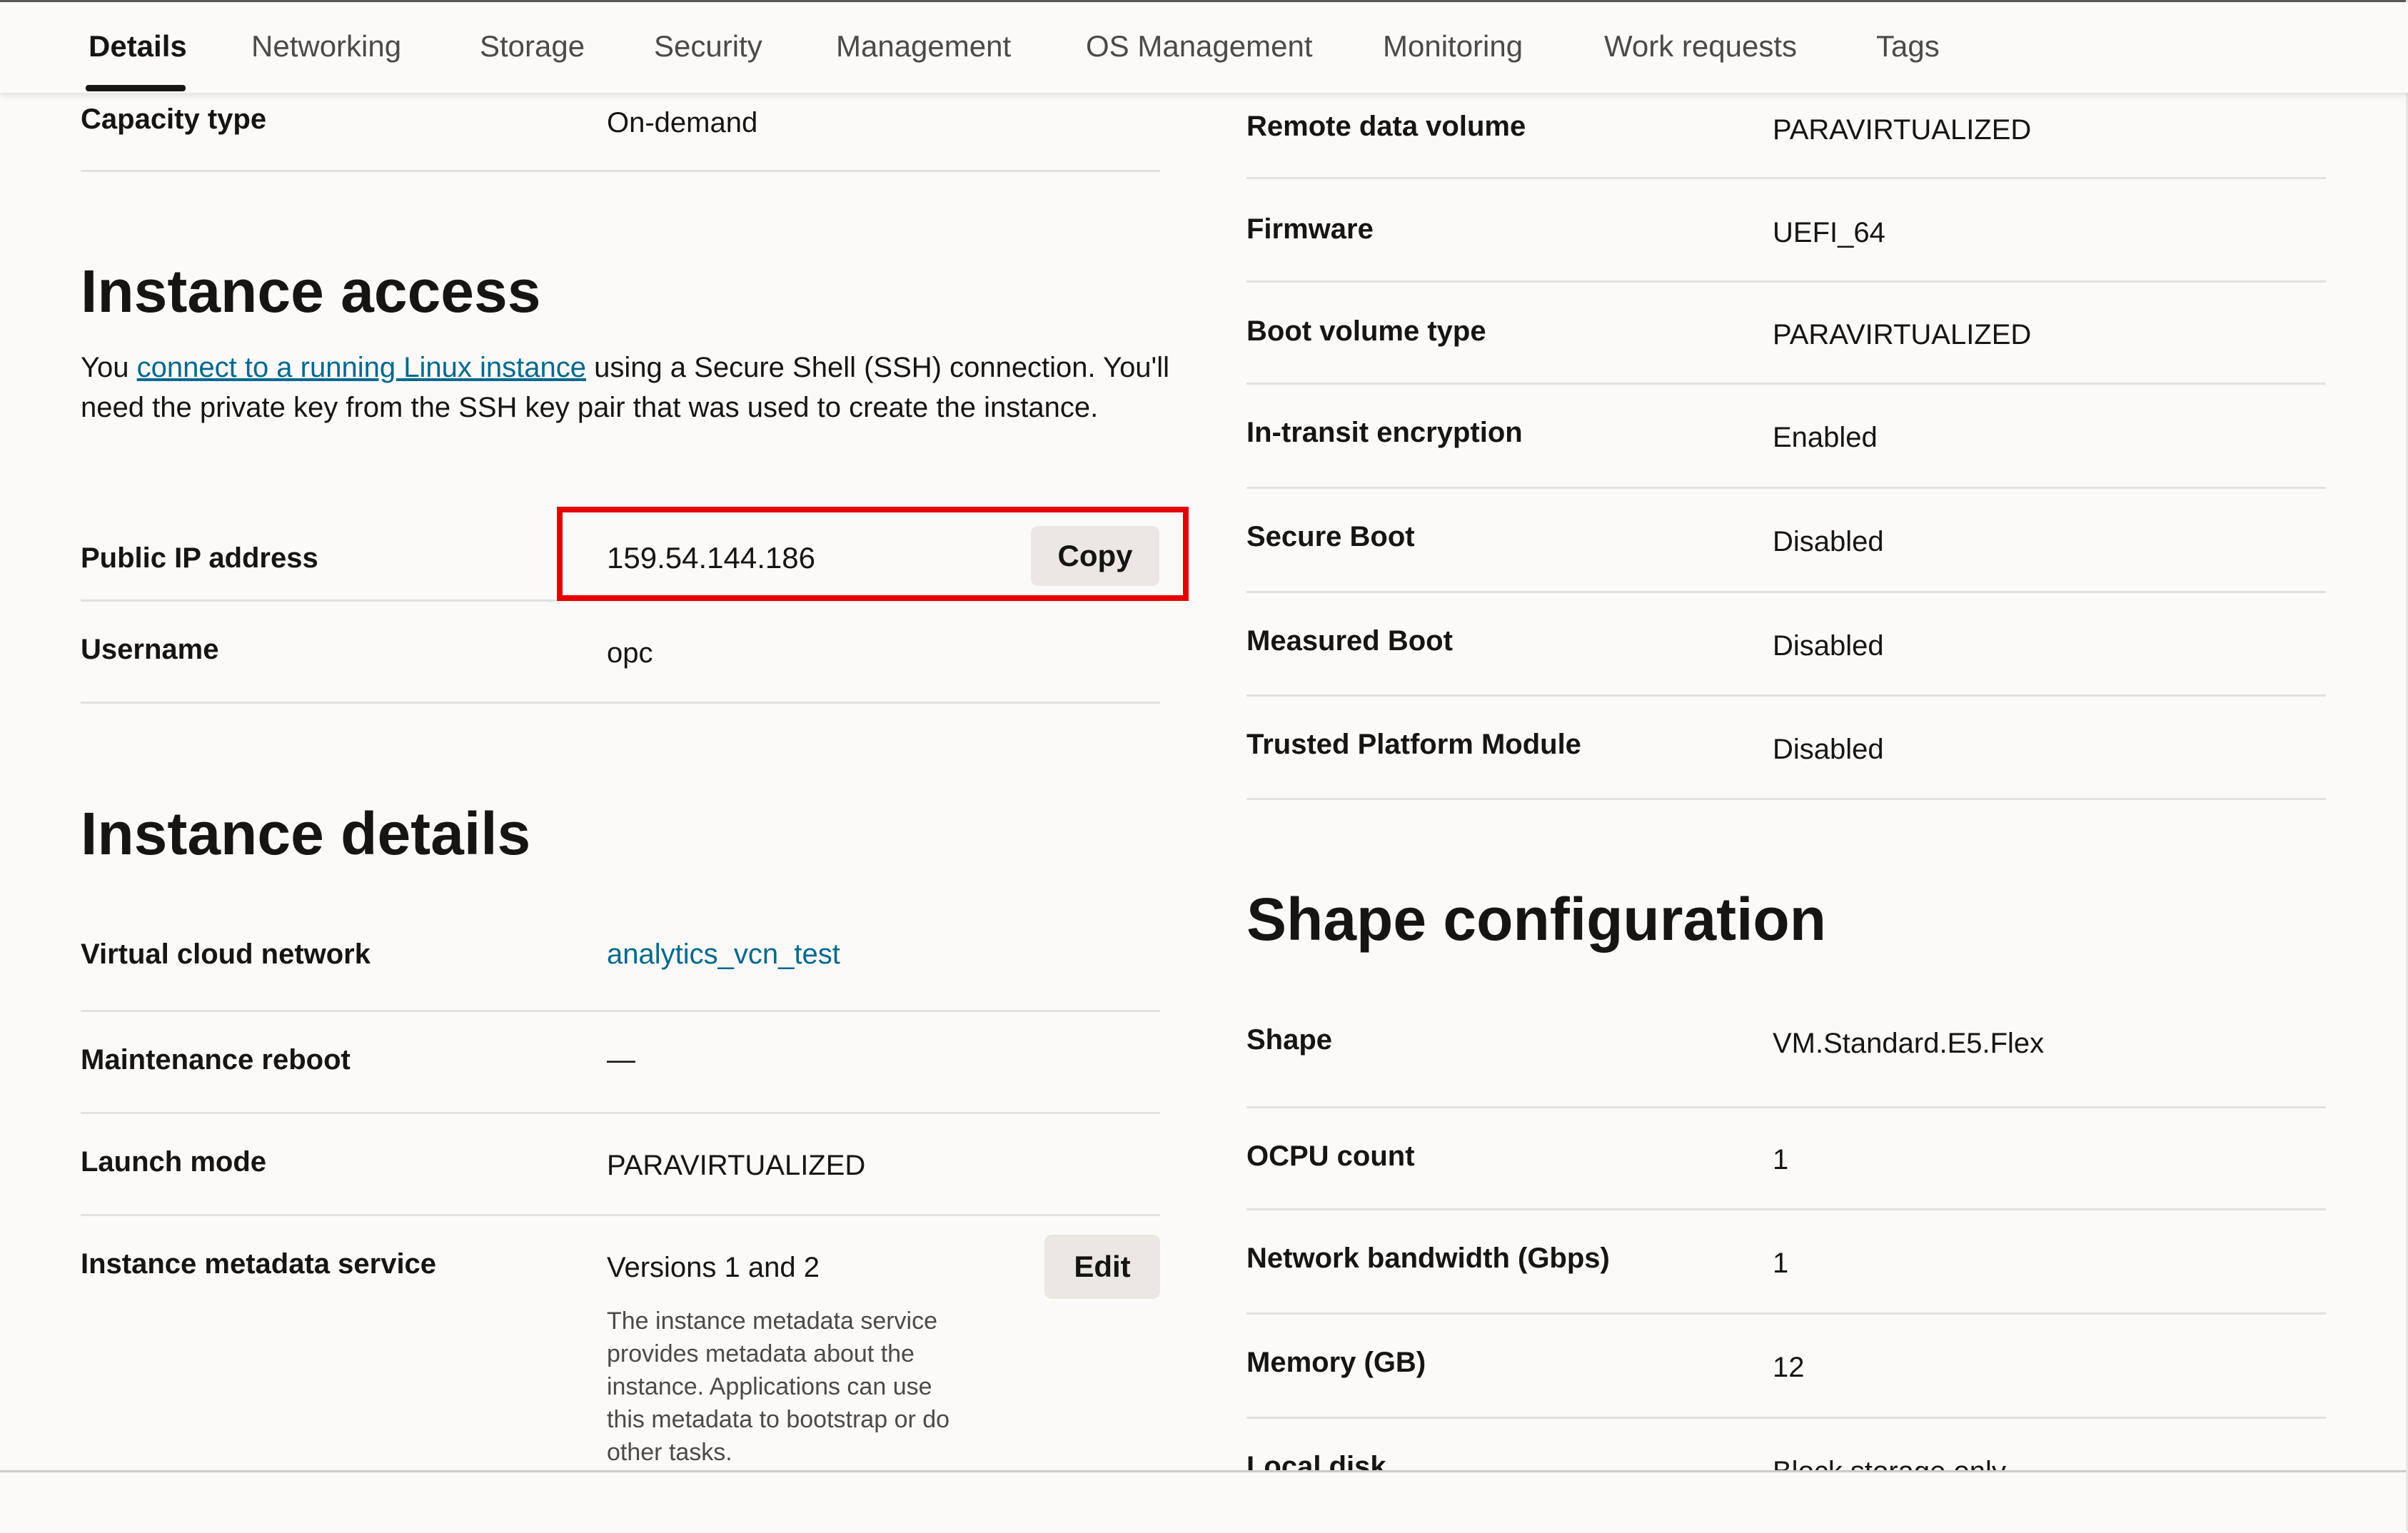 This screenshot has height=1533, width=2408. I want to click on local-disk-label: Local disk, so click(1316, 1460).